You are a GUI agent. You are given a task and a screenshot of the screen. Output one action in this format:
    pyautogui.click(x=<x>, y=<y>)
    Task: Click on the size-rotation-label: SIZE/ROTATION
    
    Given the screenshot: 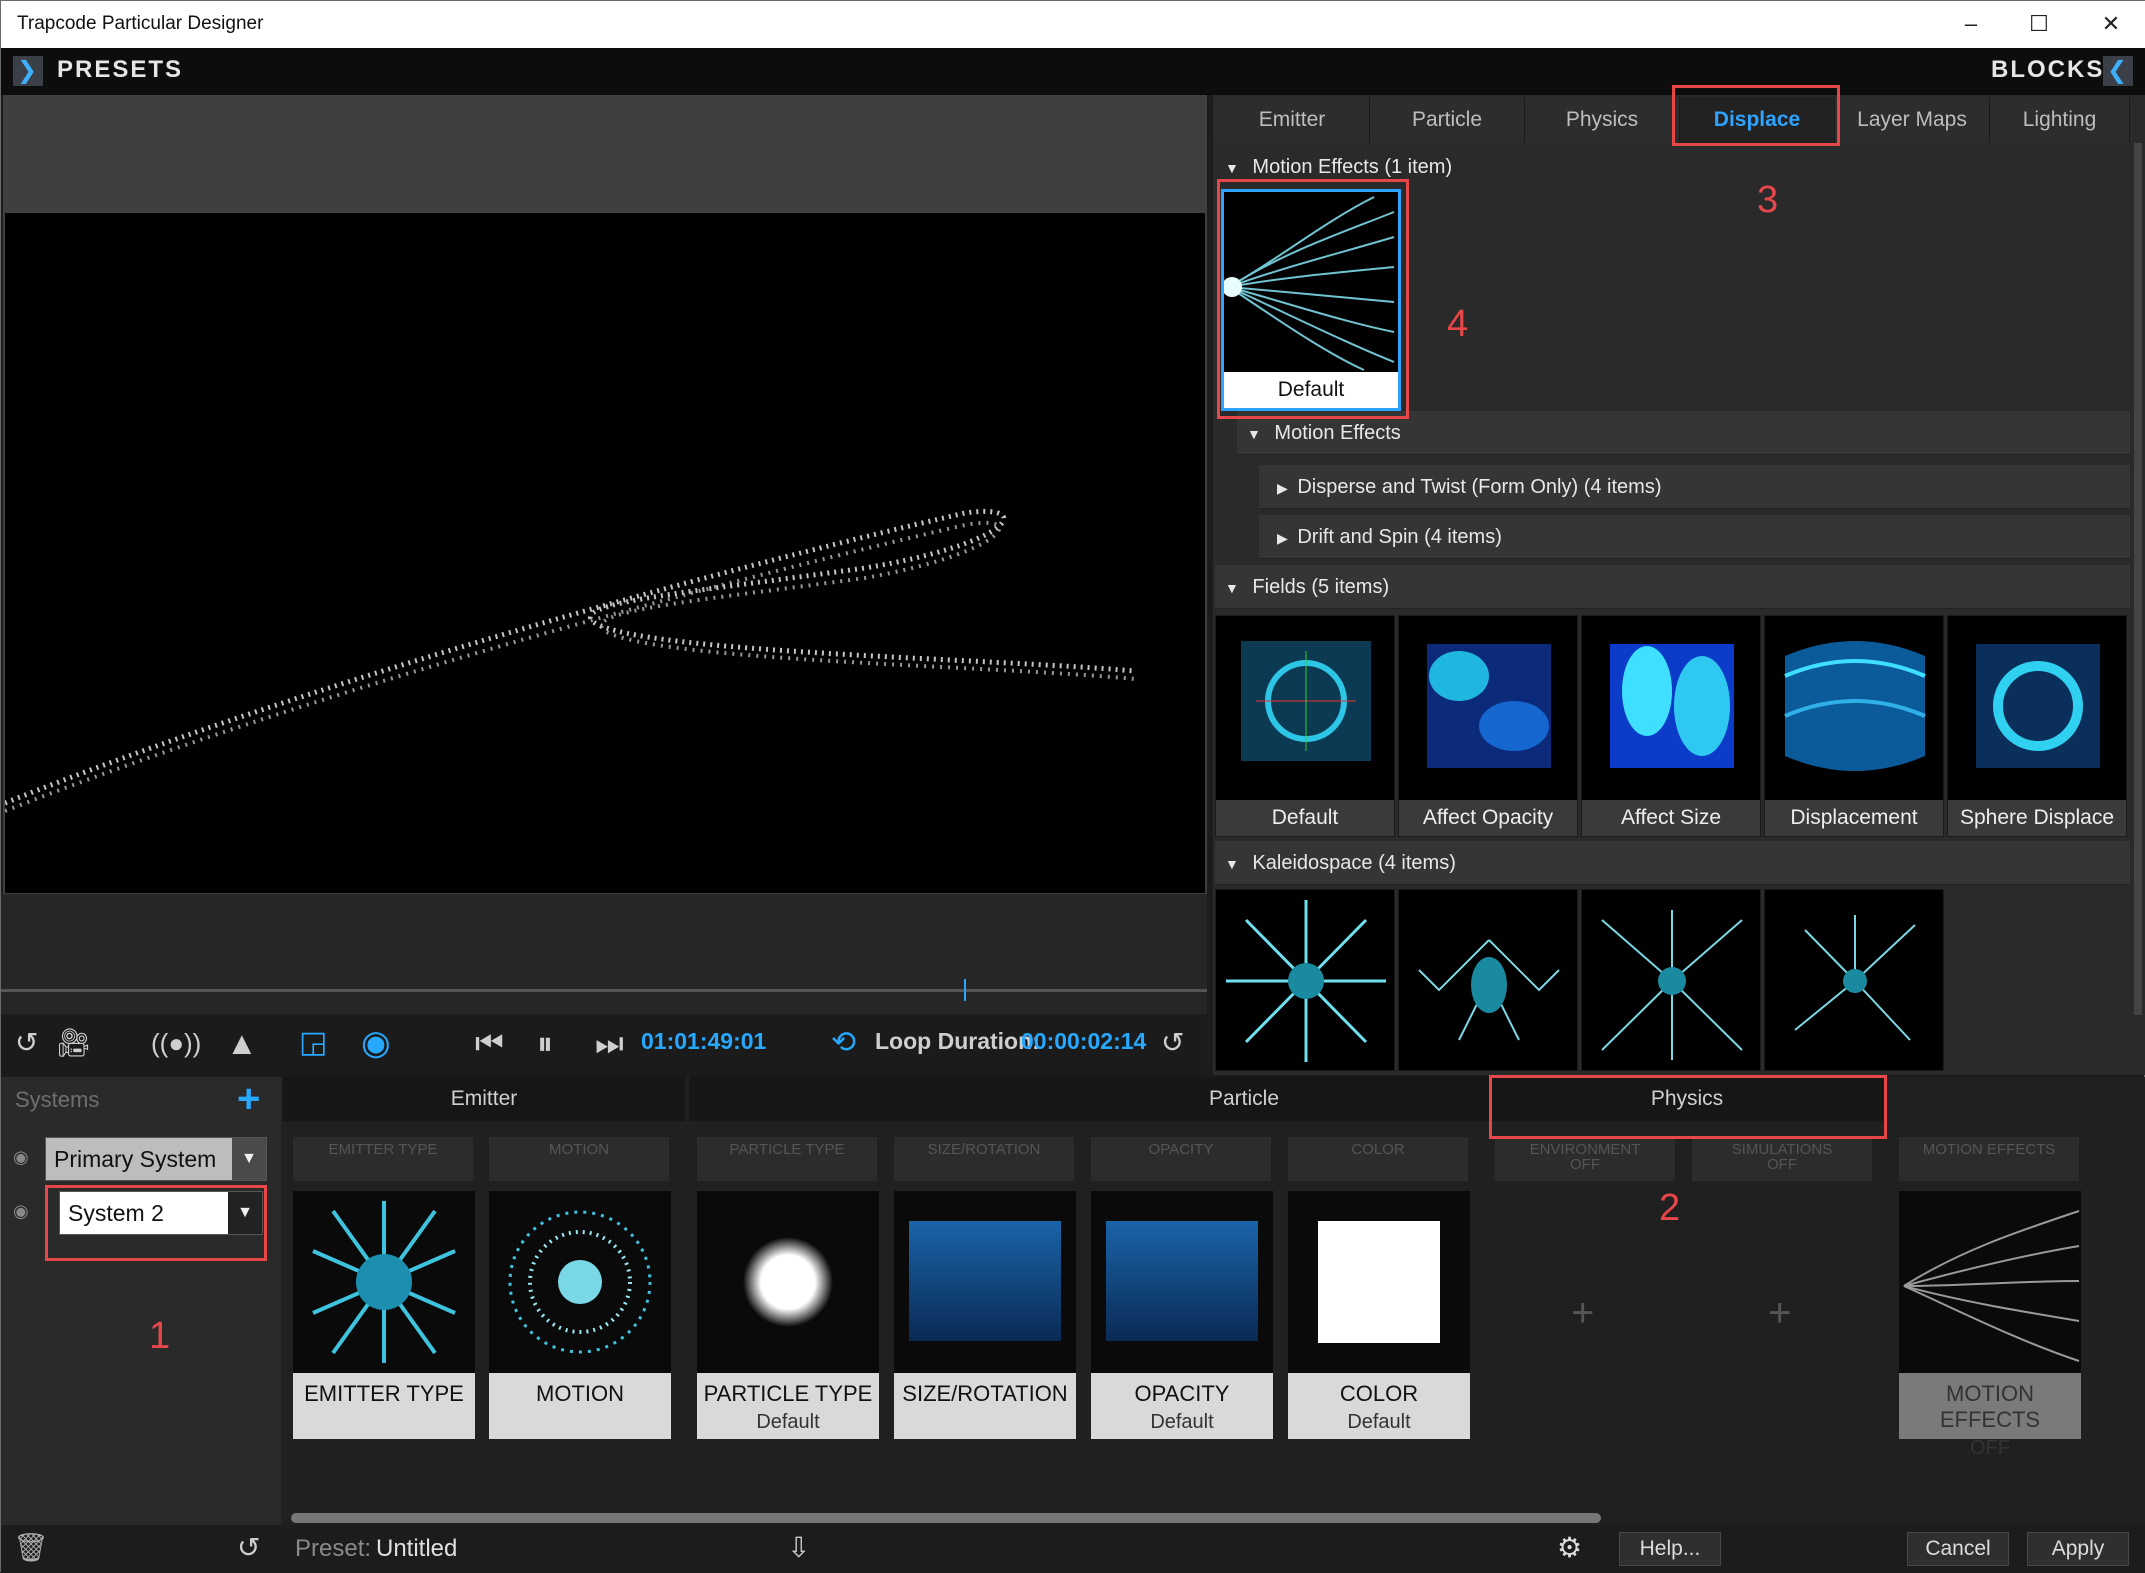 What is the action you would take?
    pyautogui.click(x=984, y=1159)
    